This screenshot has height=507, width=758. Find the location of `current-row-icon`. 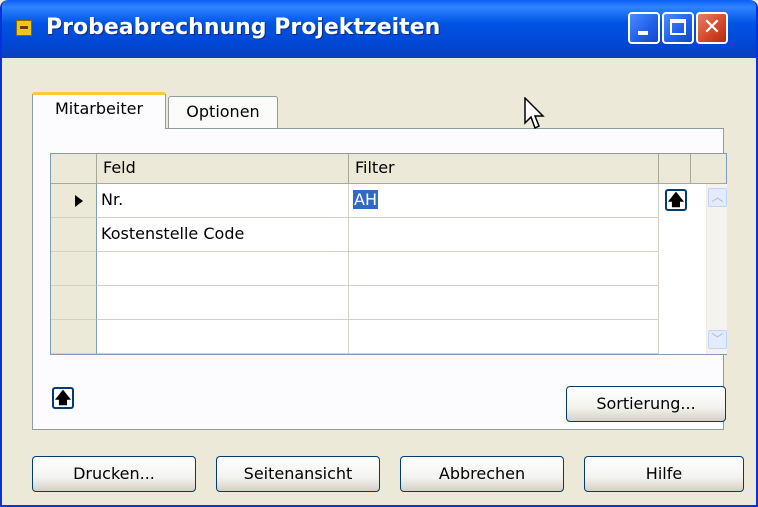

current-row-icon is located at coordinates (79, 201).